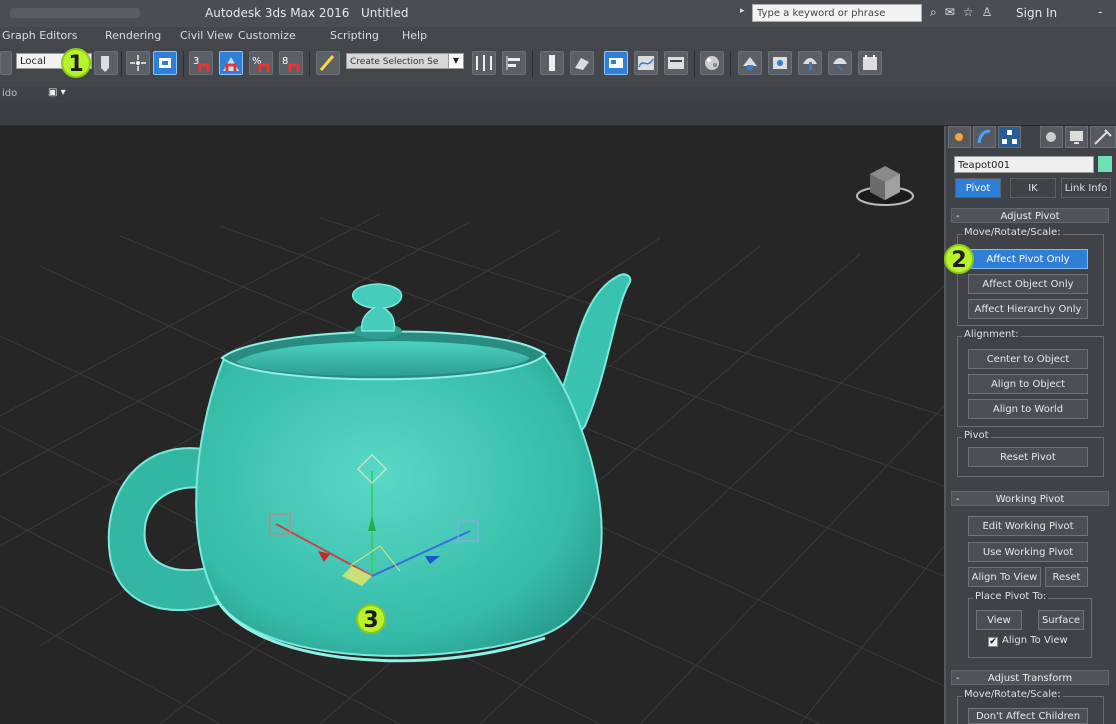  What do you see at coordinates (1028, 384) in the screenshot?
I see `align-to-object-button: Align to Object` at bounding box center [1028, 384].